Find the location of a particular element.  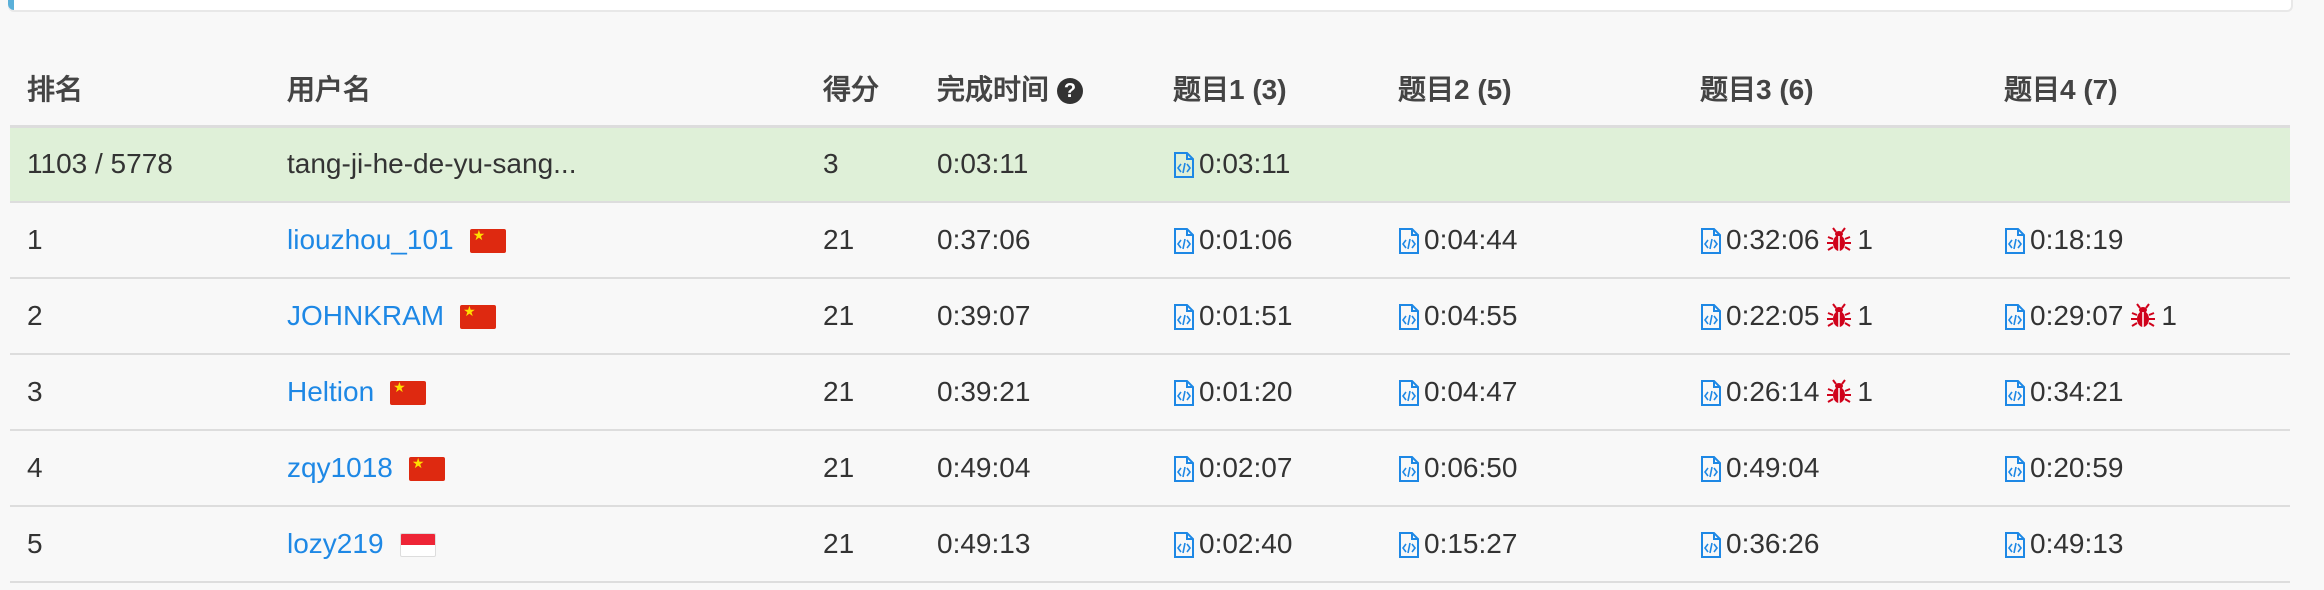

question-2-cell: 0:04:47 is located at coordinates (1532, 392).